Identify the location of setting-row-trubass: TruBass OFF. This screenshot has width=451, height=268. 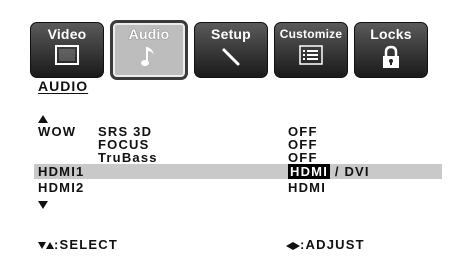
(241, 157).